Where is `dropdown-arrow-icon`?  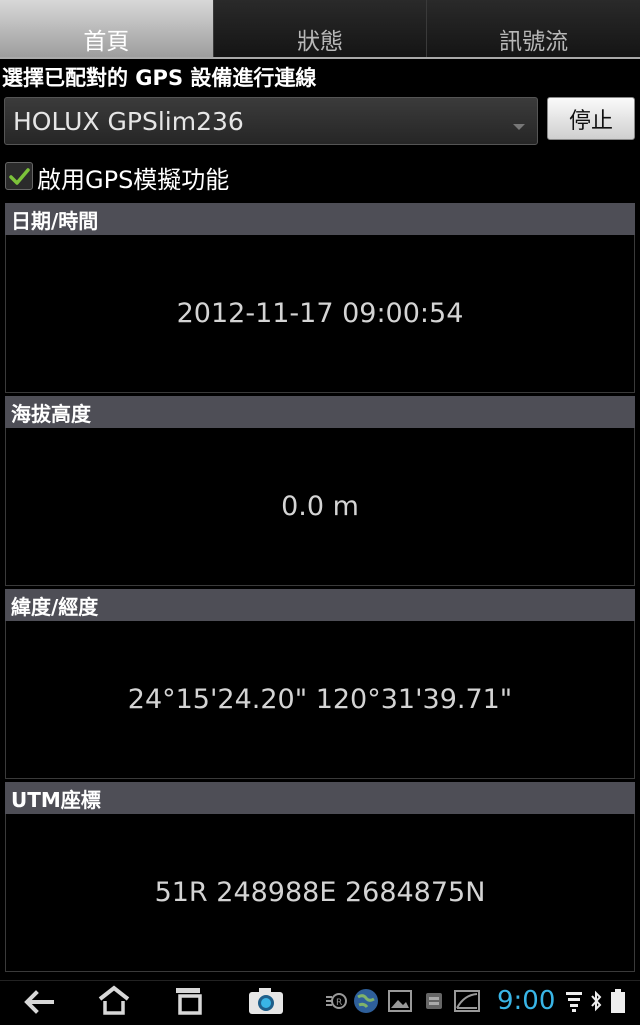
dropdown-arrow-icon is located at coordinates (519, 127).